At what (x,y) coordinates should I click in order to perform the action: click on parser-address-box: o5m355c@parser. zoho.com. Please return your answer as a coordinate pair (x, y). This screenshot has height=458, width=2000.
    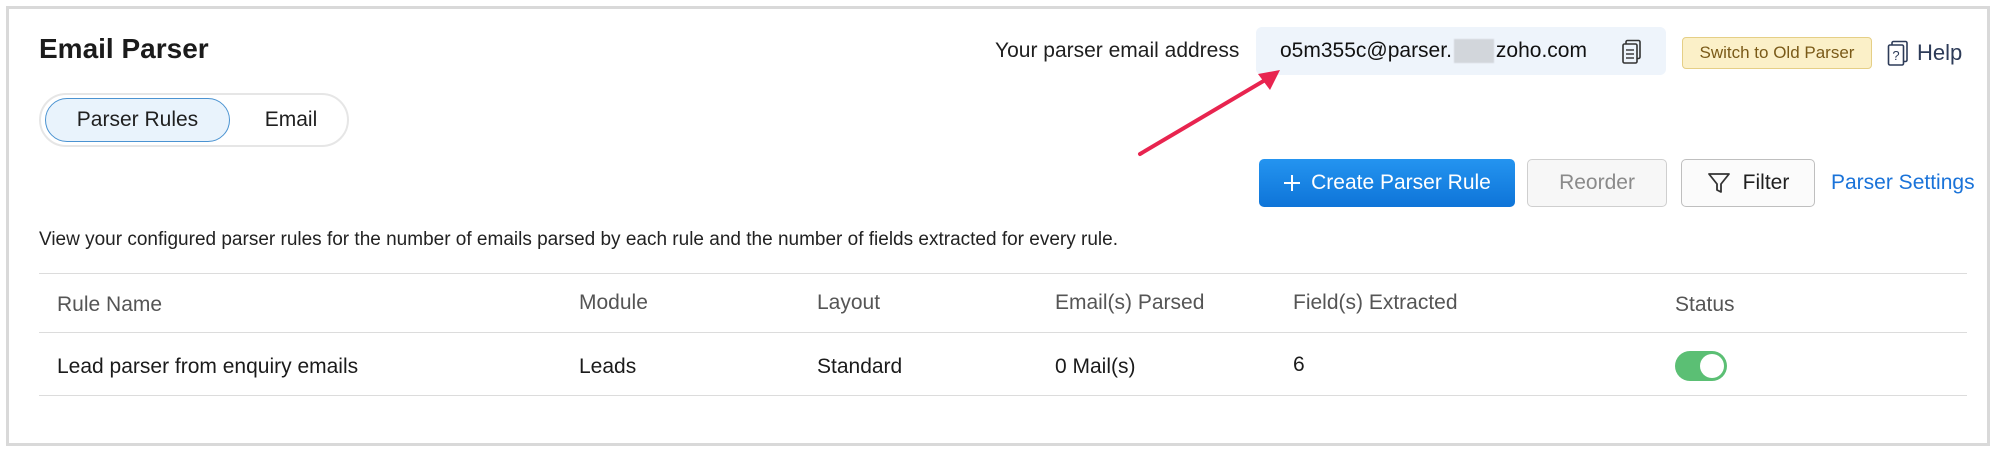
    Looking at the image, I should click on (1461, 51).